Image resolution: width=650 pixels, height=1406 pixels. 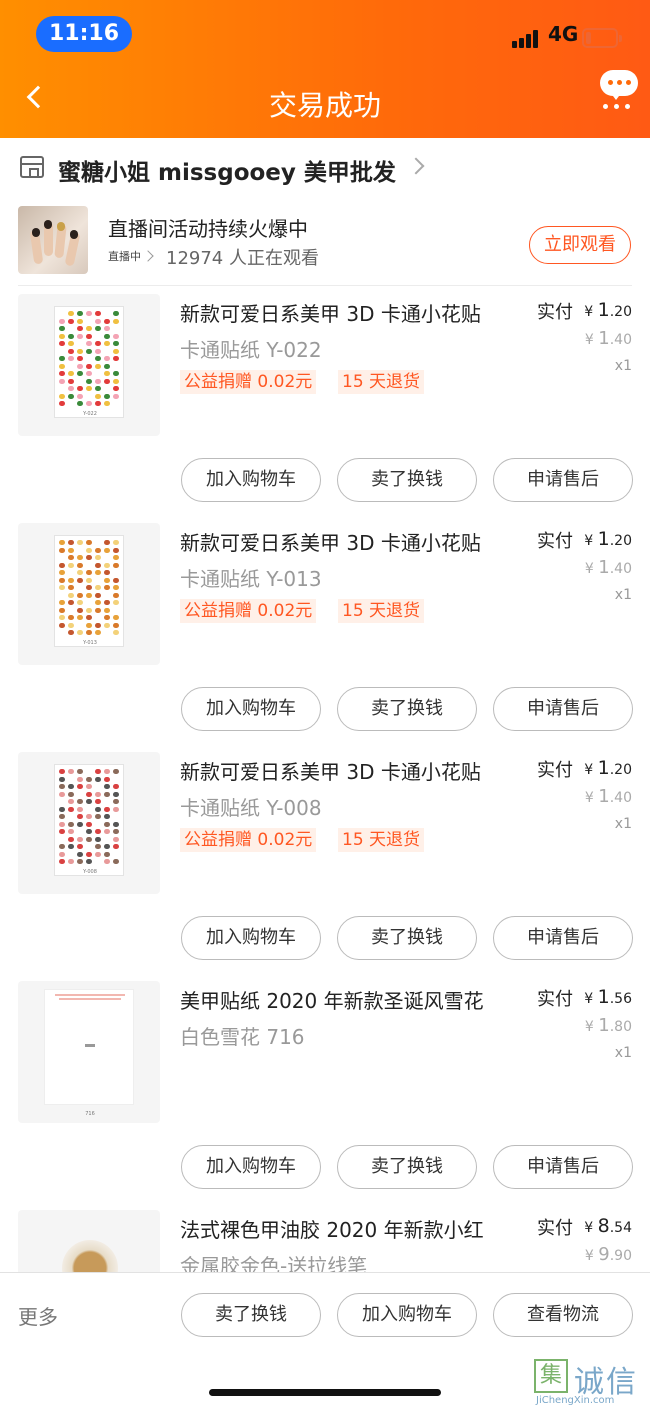 I want to click on chat-icon, so click(x=620, y=90).